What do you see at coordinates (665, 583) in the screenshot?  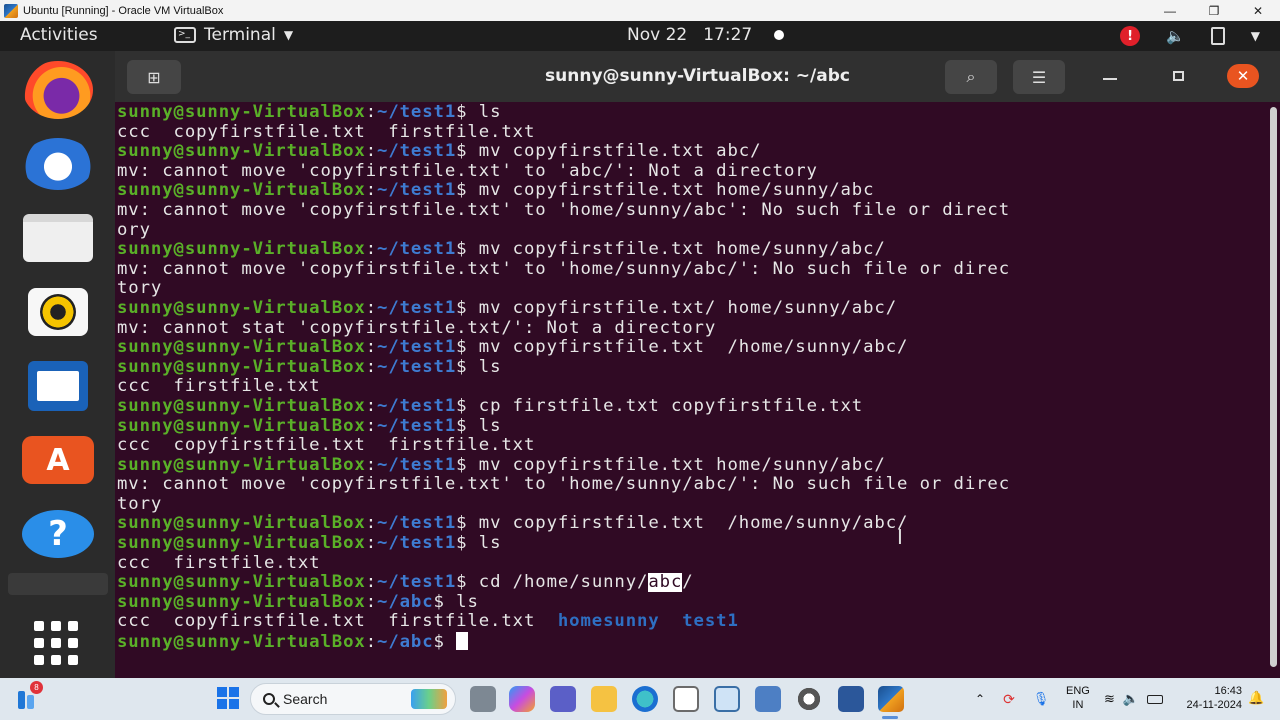 I see `selected-text: abc` at bounding box center [665, 583].